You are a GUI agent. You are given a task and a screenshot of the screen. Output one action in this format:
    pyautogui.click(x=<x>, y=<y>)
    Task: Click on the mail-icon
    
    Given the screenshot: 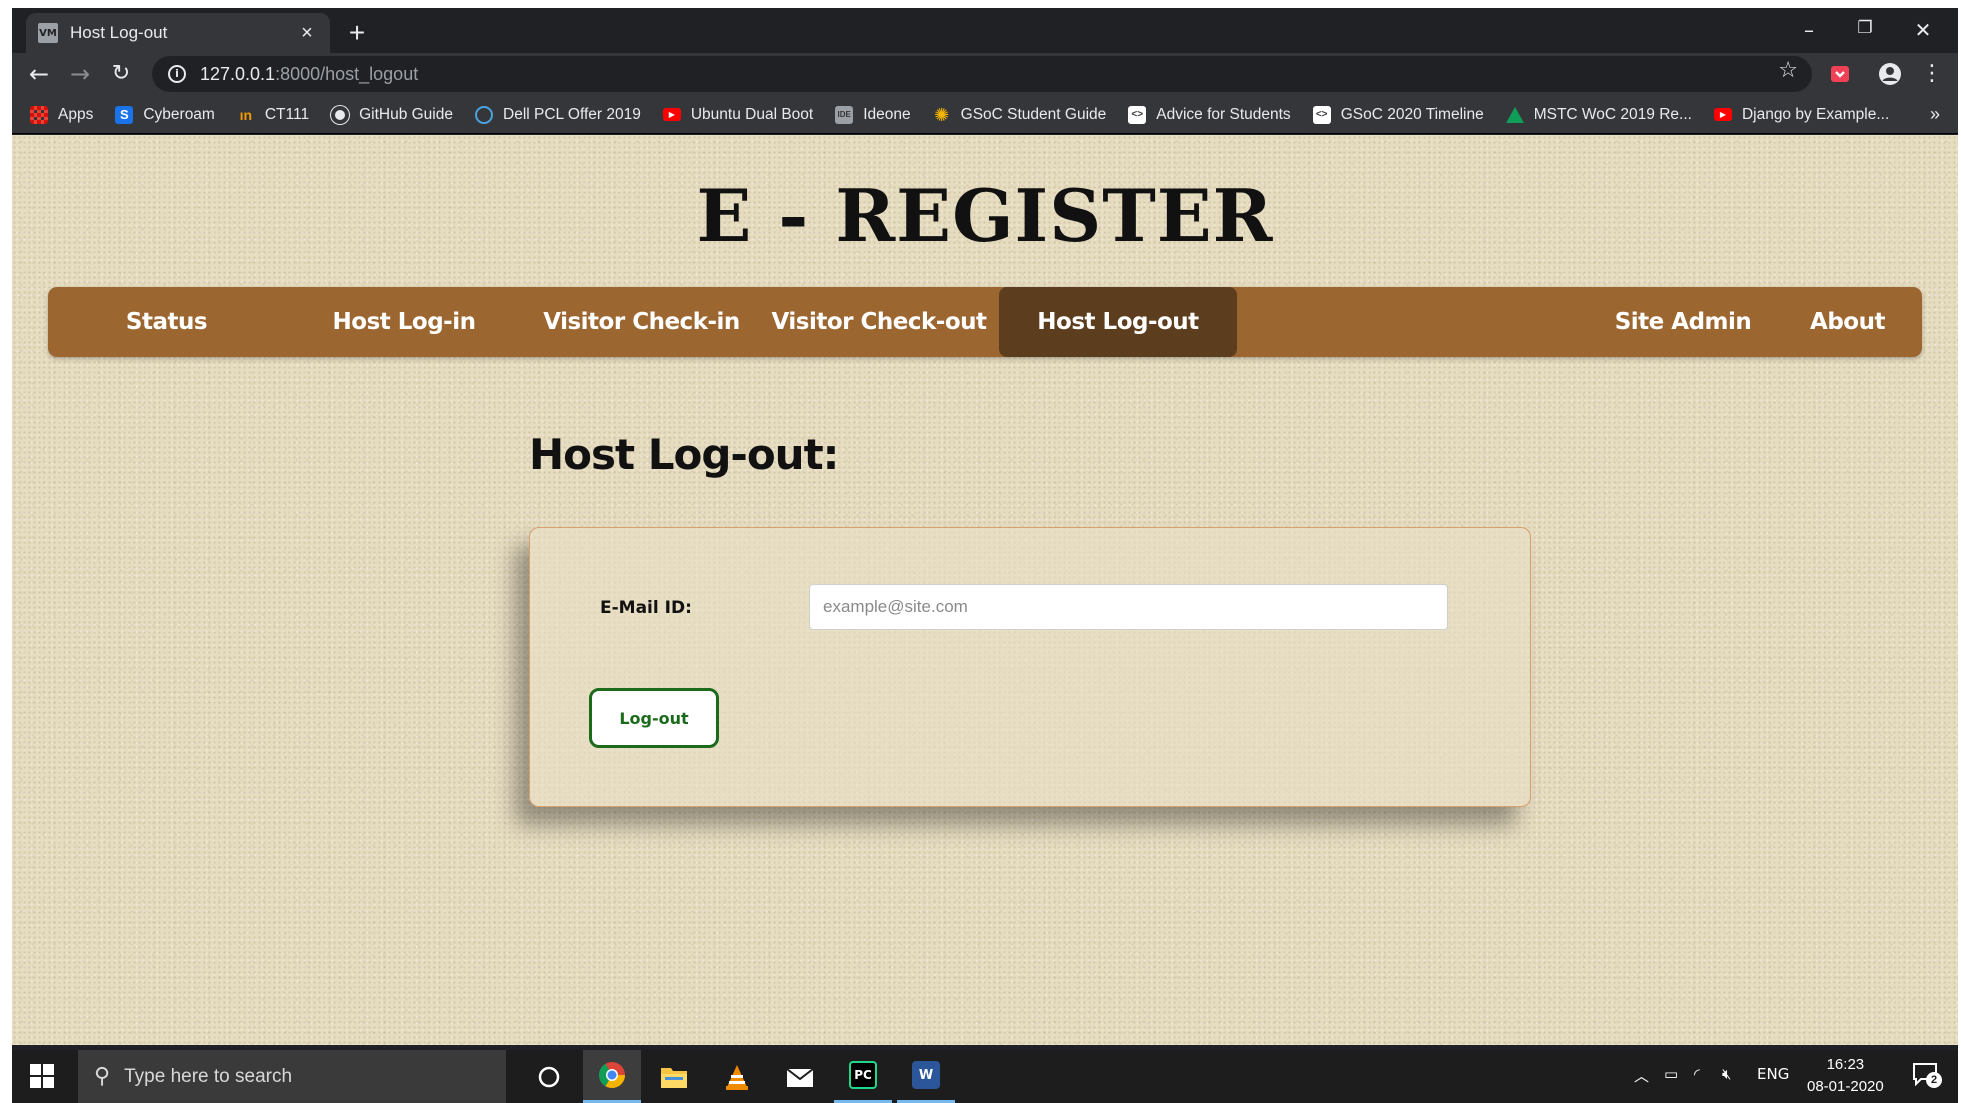 What is the action you would take?
    pyautogui.click(x=800, y=1076)
    